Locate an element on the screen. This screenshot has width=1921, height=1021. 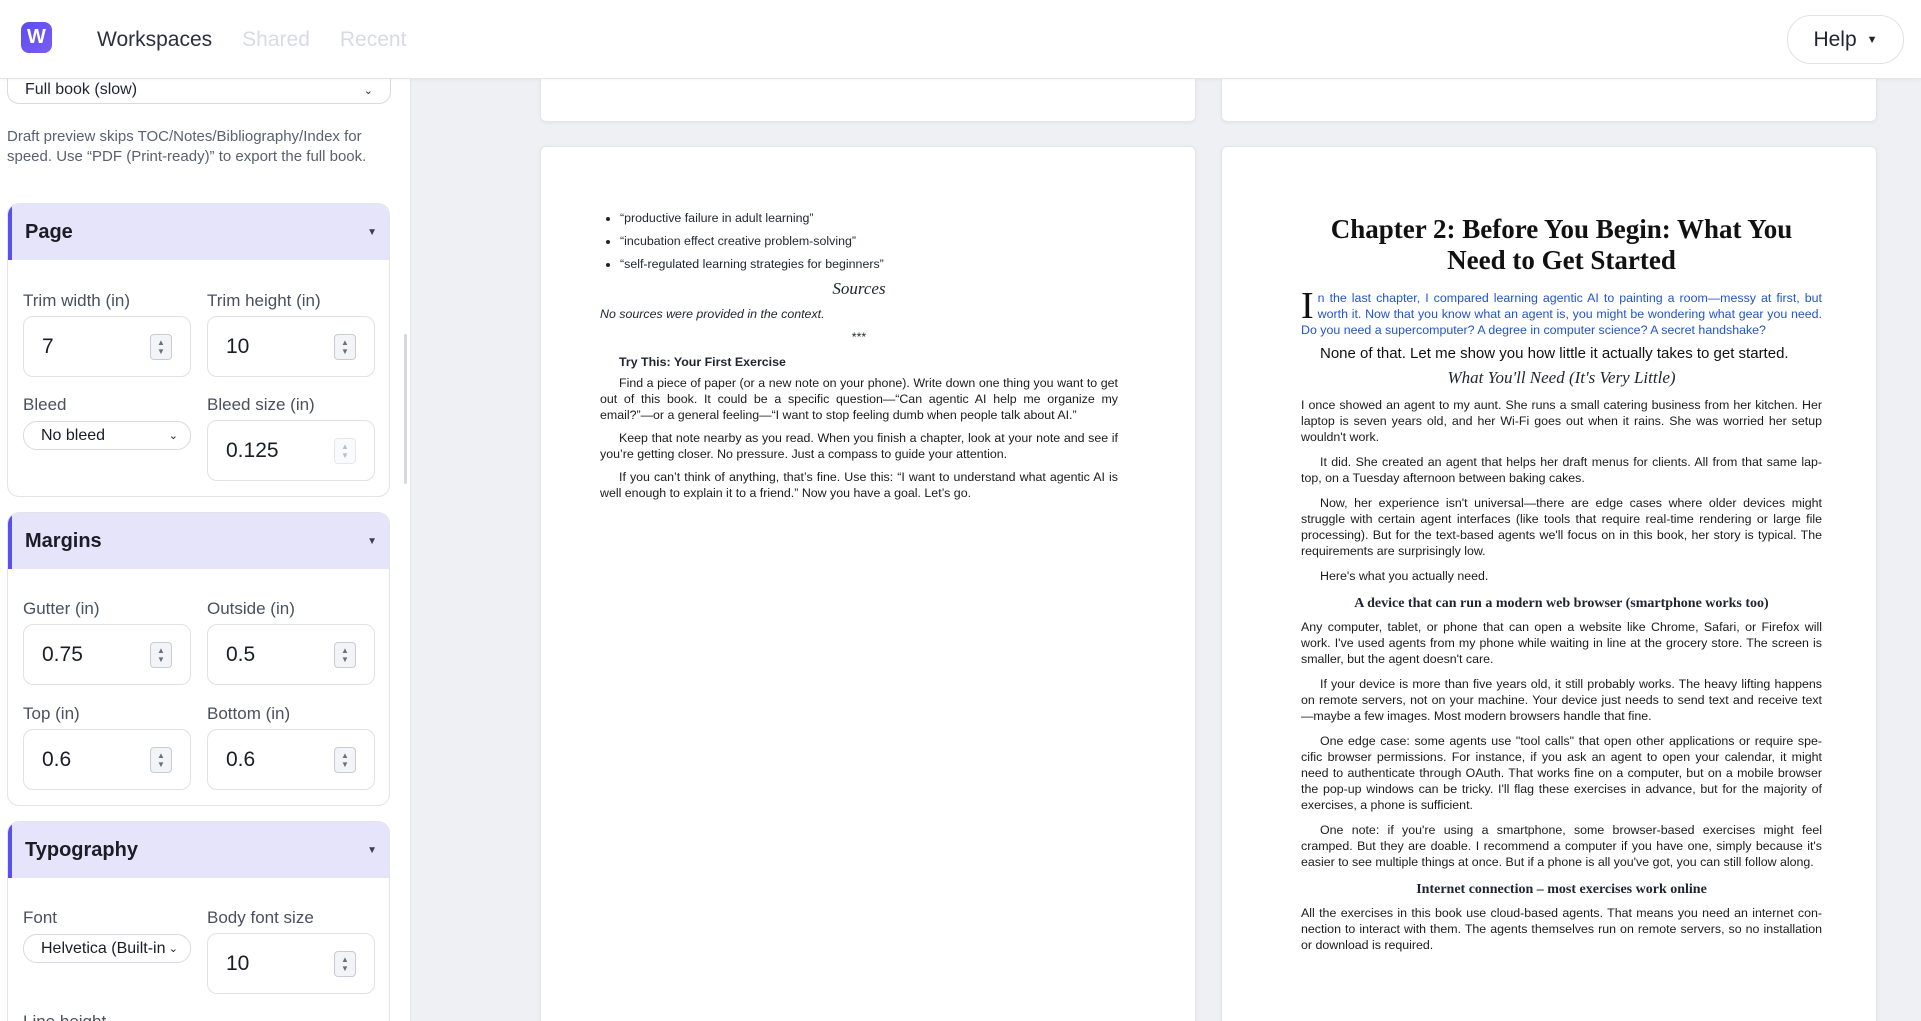
list-item: “productive failure in adult learning” is located at coordinates (869, 218).